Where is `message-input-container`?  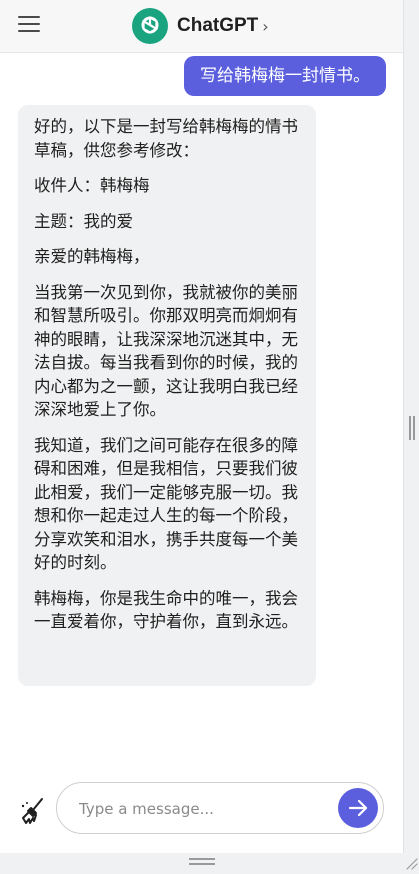
message-input-container is located at coordinates (220, 808).